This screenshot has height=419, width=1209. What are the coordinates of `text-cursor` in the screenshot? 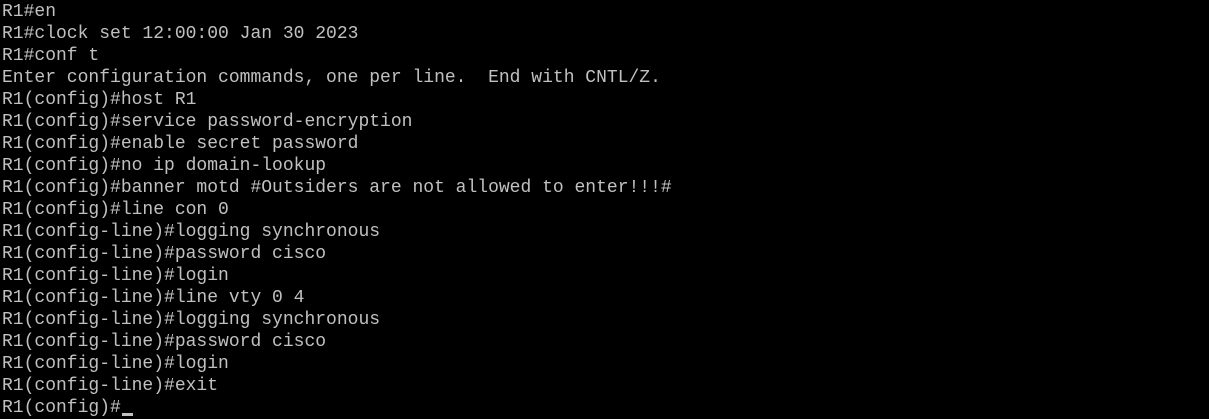 It's located at (127, 414).